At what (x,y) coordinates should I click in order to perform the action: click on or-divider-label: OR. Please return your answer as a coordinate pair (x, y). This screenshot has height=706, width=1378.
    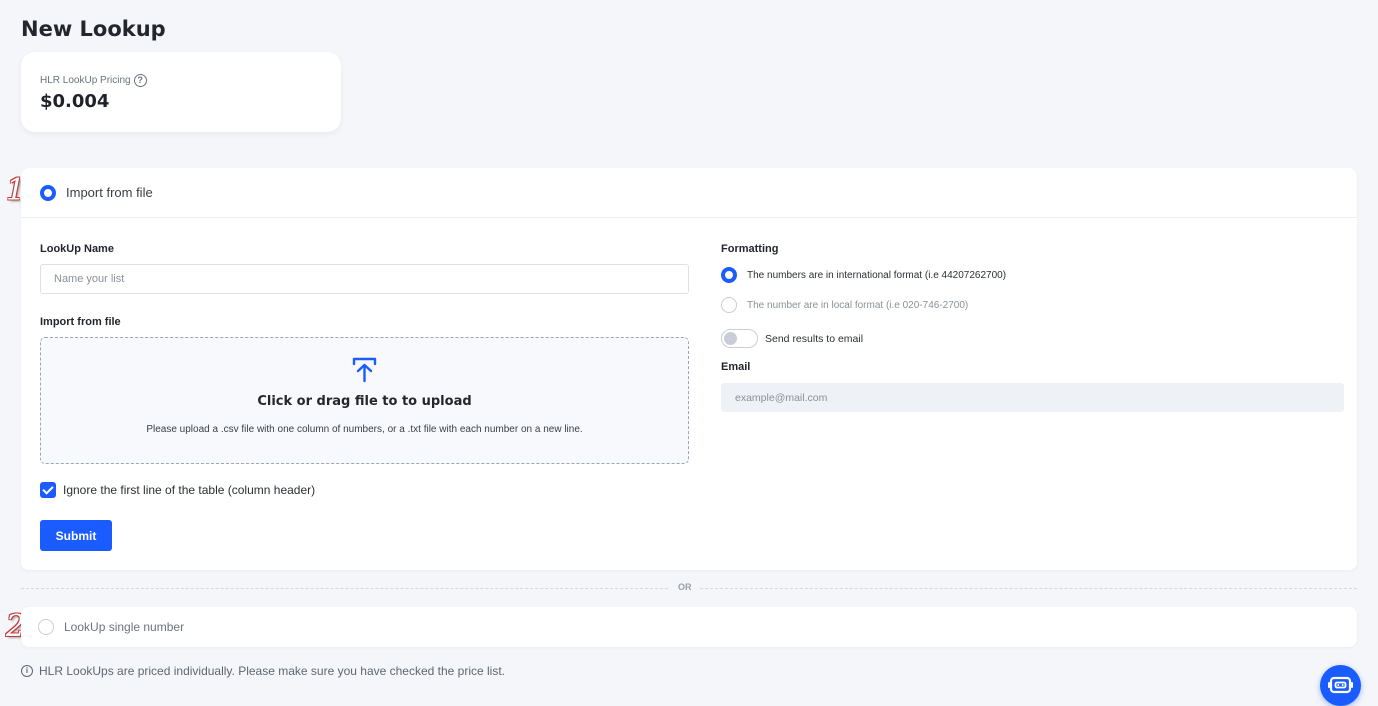
    Looking at the image, I should click on (685, 587).